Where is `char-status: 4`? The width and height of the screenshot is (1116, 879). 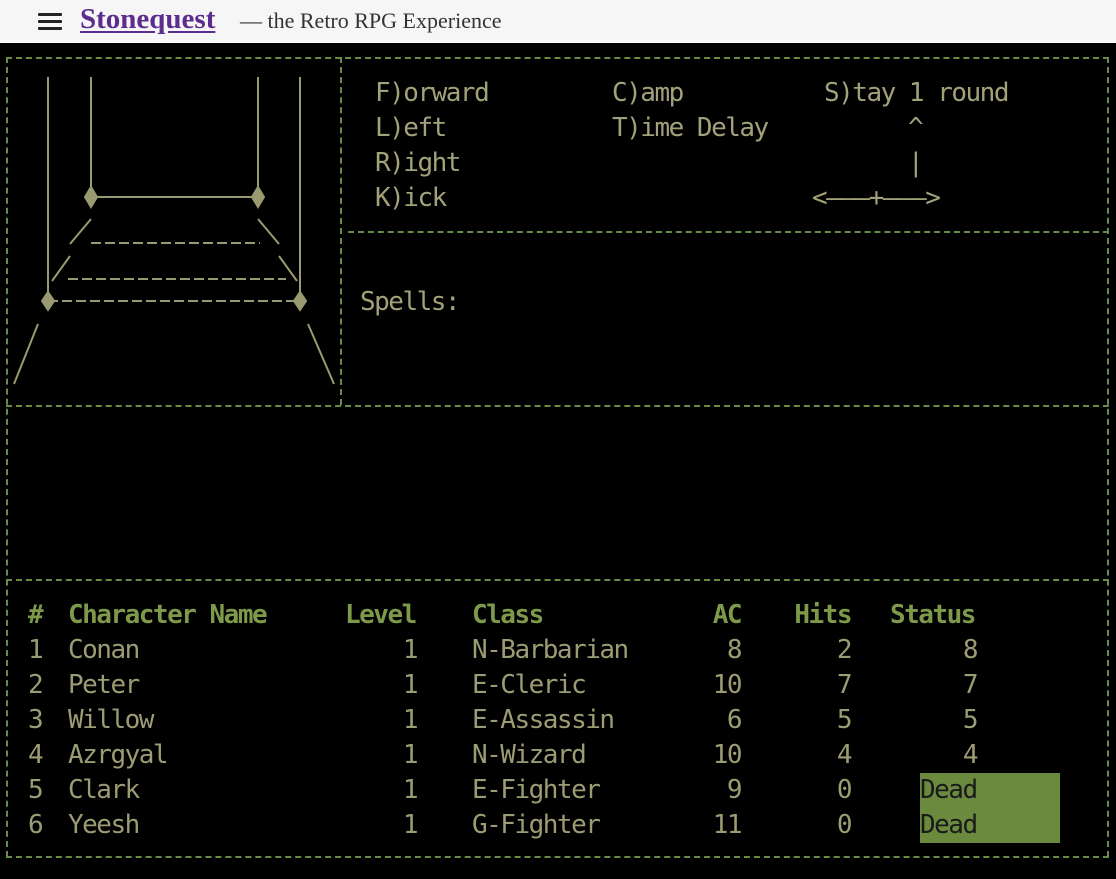
char-status: 4 is located at coordinates (970, 755).